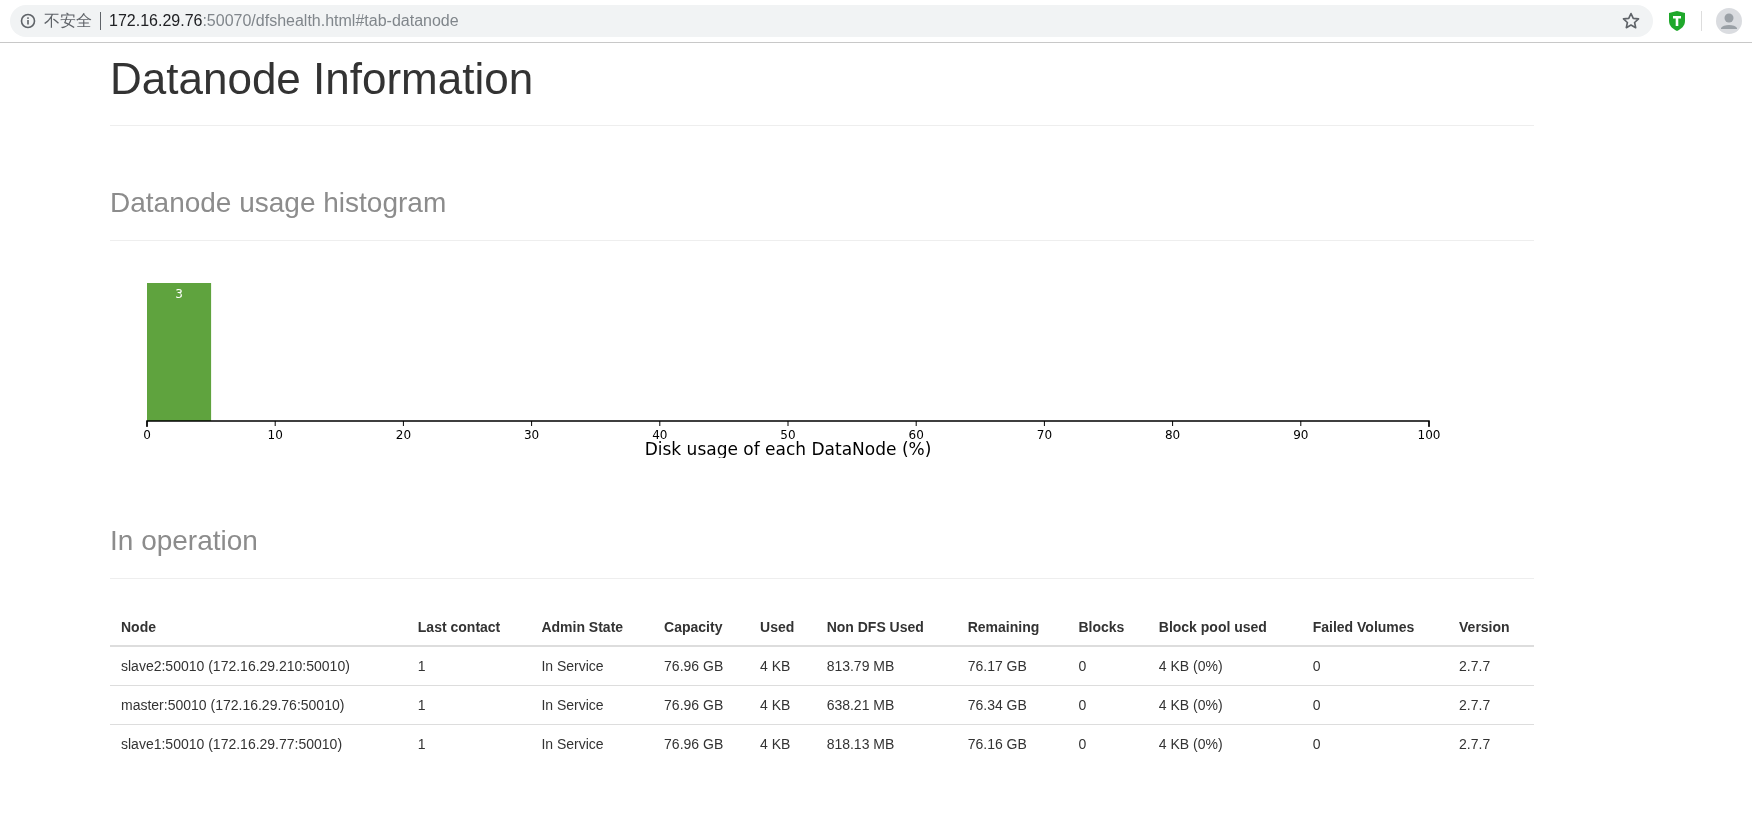 This screenshot has width=1752, height=839. I want to click on page-title: Datanode Information, so click(322, 79).